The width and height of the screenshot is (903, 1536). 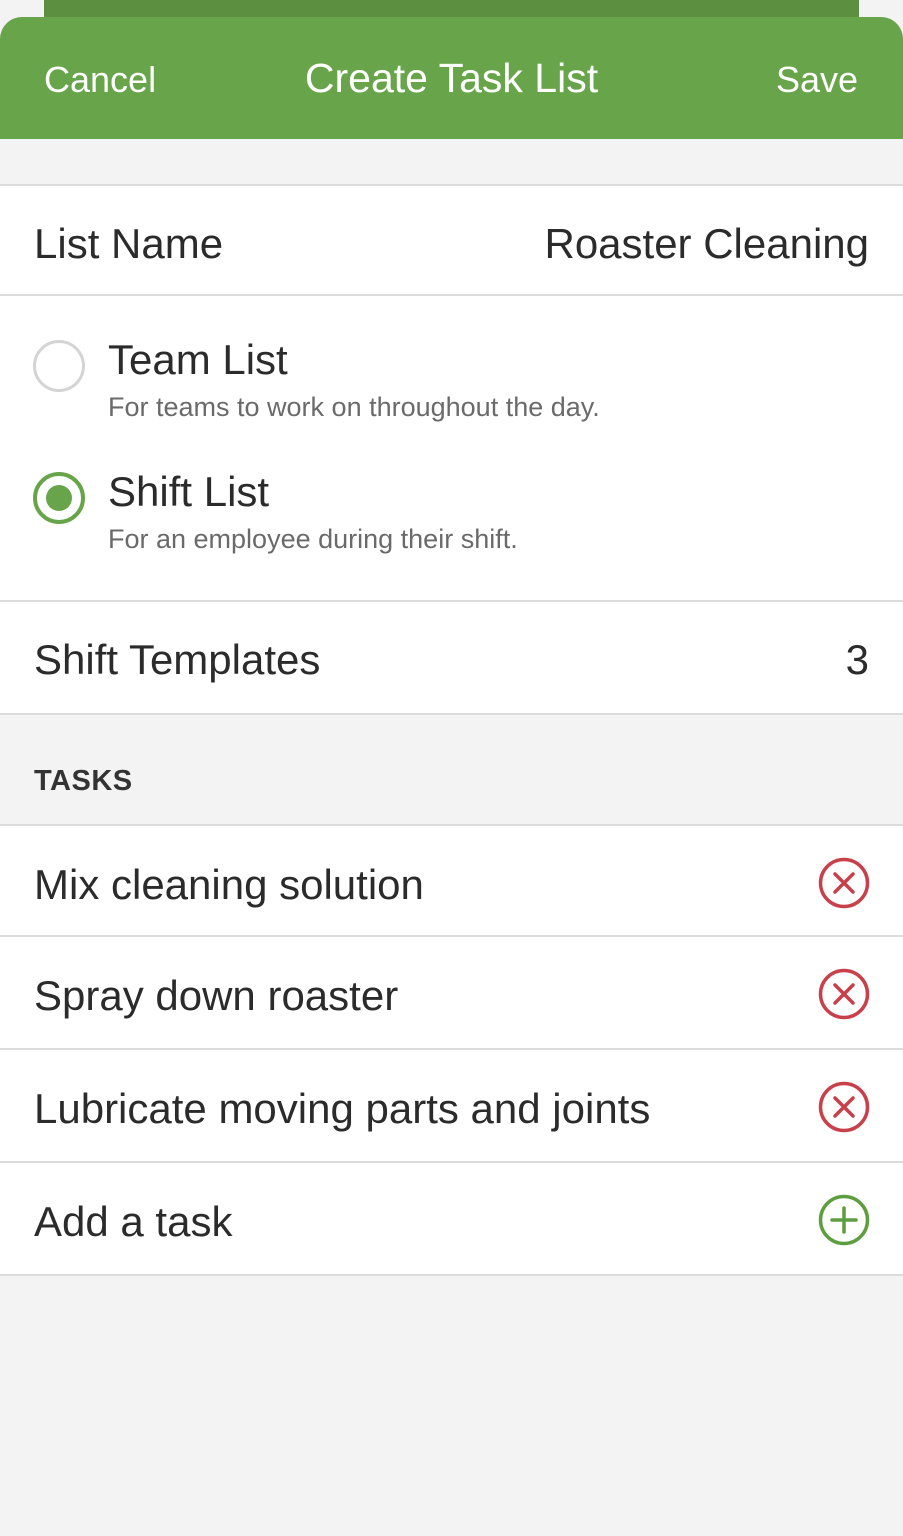 What do you see at coordinates (451, 78) in the screenshot?
I see `navigation-bar: Cancel Create Task List Save` at bounding box center [451, 78].